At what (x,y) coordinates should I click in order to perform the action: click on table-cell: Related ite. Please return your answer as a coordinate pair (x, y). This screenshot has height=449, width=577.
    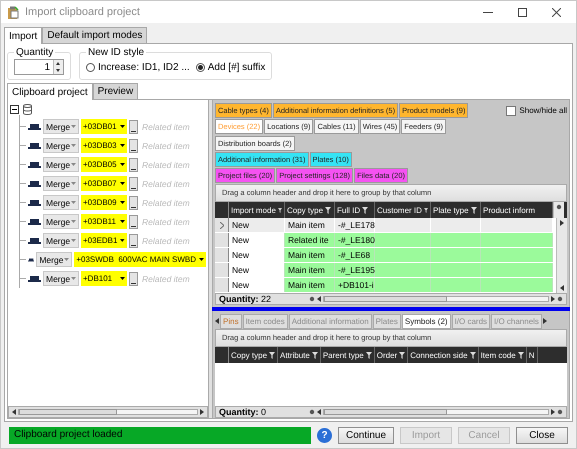
    Looking at the image, I should click on (310, 240).